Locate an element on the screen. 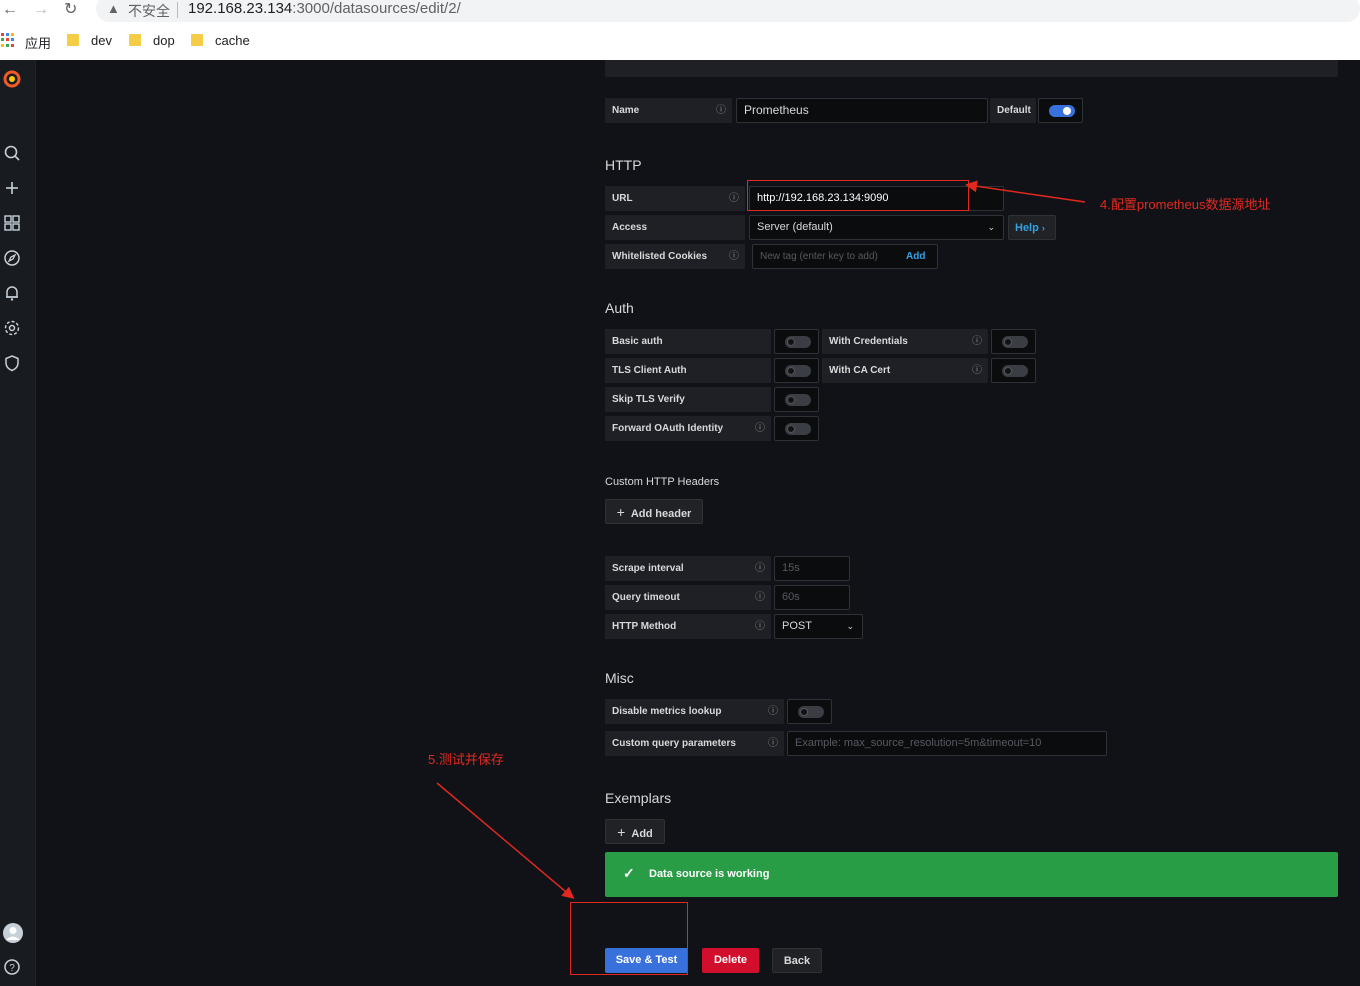 This screenshot has height=986, width=1360. with-ca-cert-text: With CA Cert is located at coordinates (860, 370).